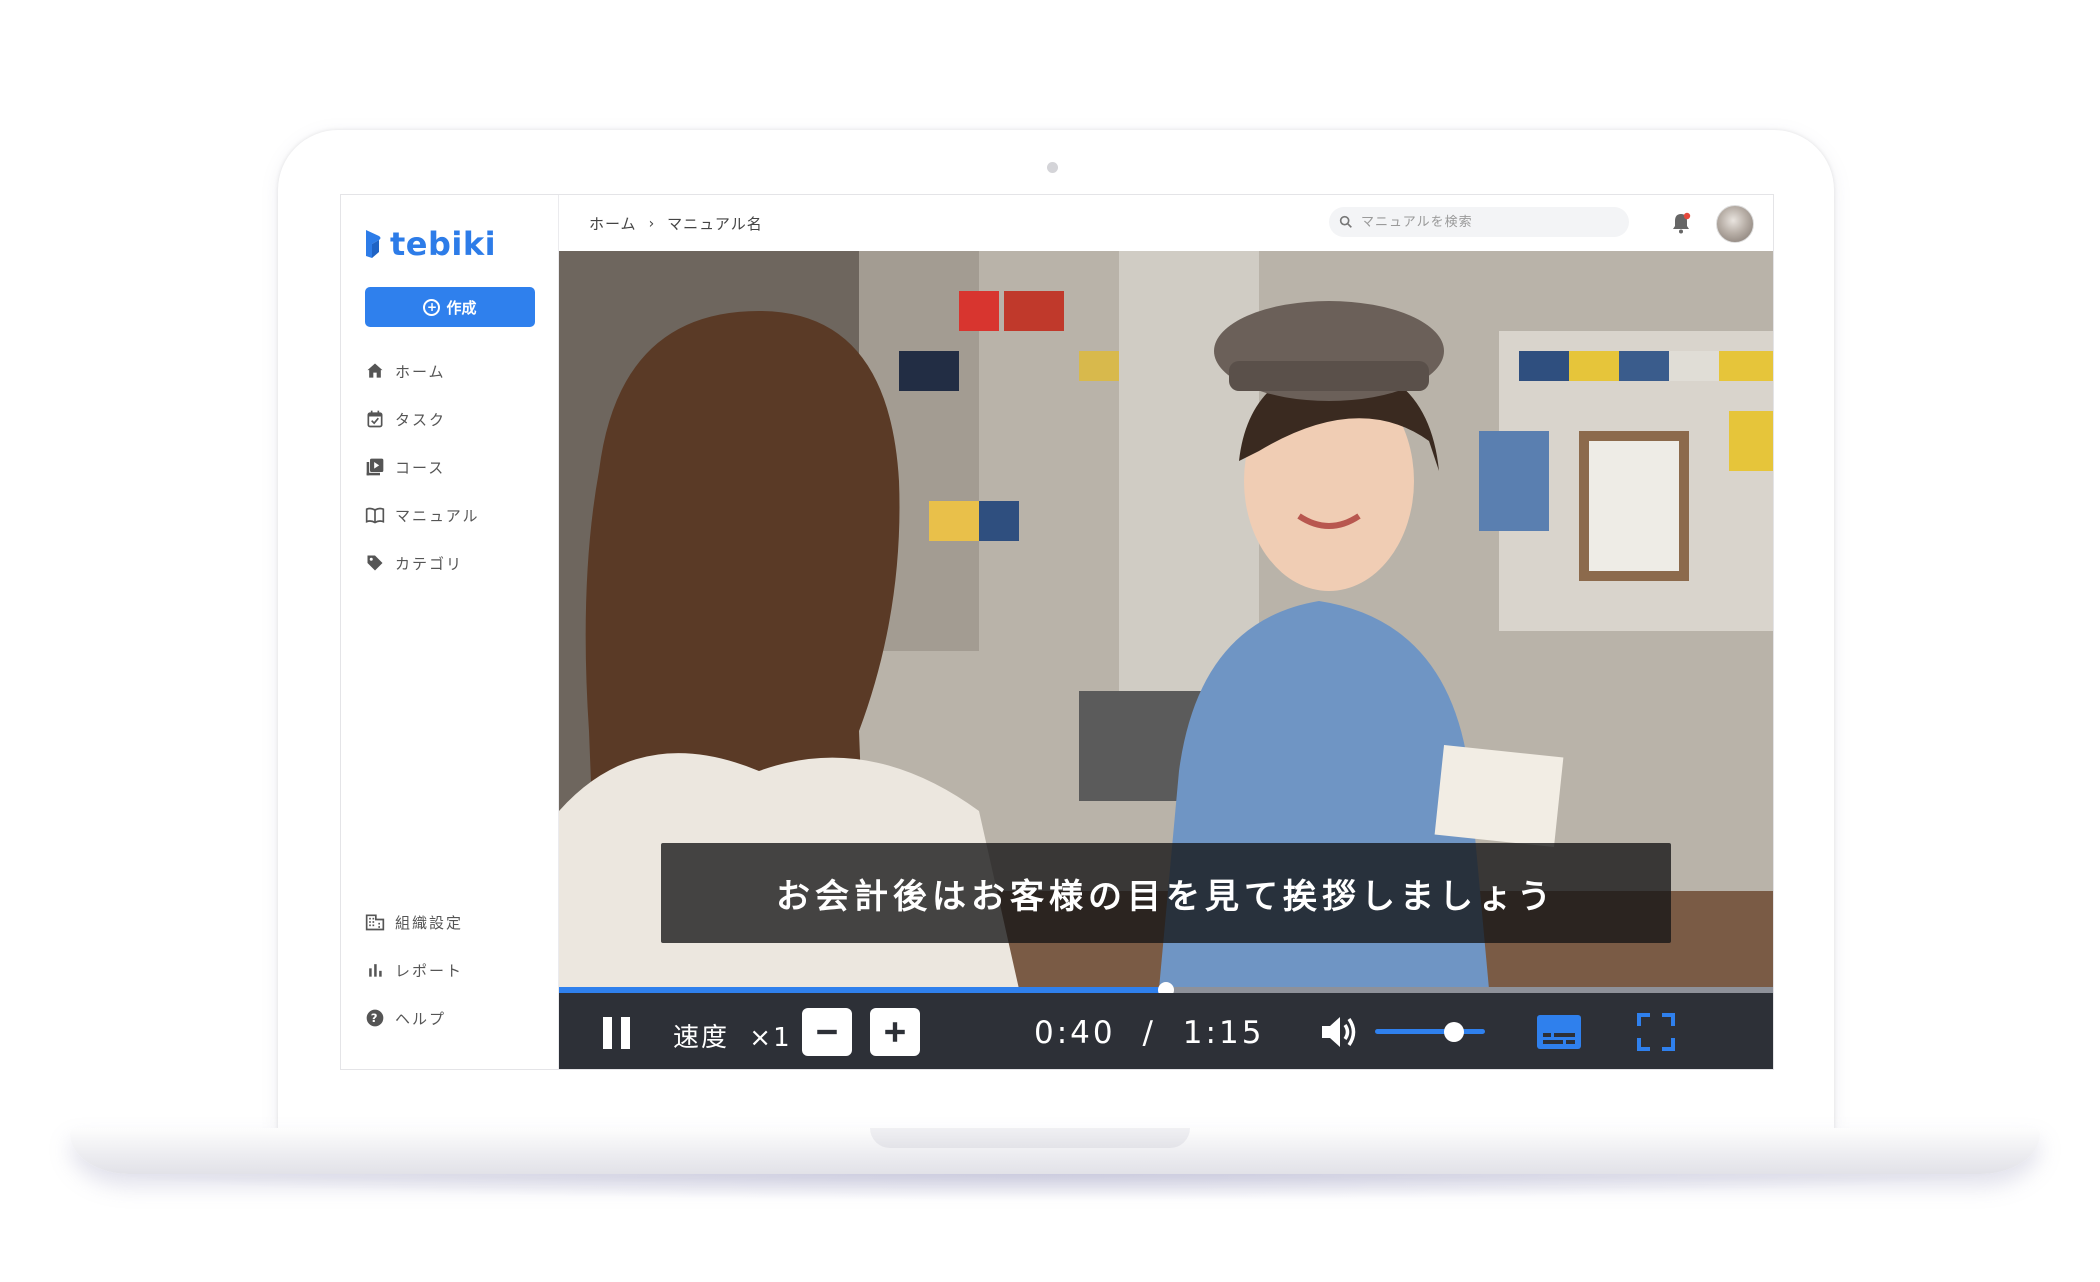 The width and height of the screenshot is (2100, 1282). I want to click on logo-mark-icon, so click(373, 244).